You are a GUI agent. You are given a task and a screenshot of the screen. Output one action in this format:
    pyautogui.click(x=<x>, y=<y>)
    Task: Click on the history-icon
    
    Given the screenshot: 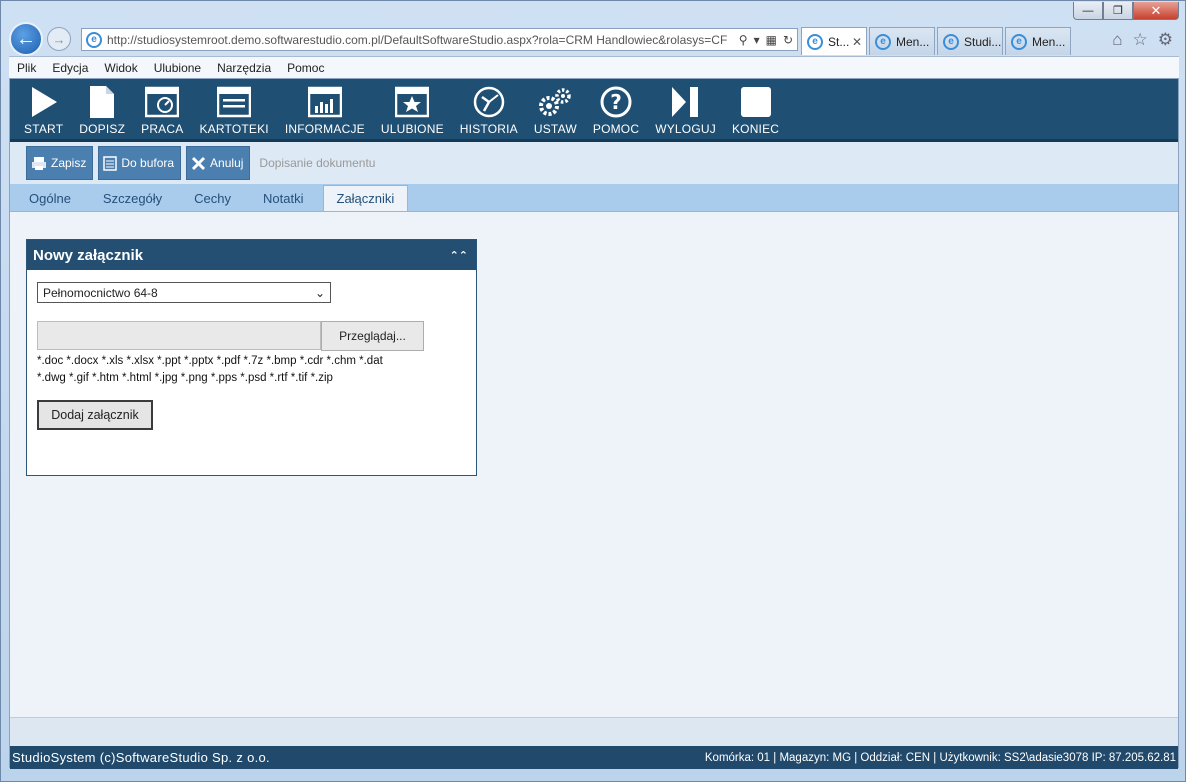 What is the action you would take?
    pyautogui.click(x=489, y=102)
    